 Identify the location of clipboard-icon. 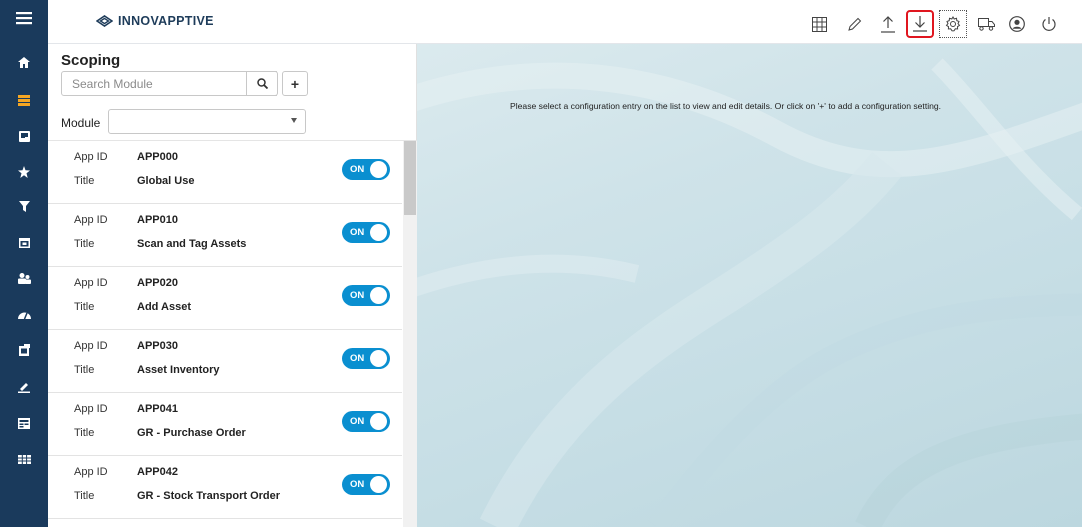
(24, 350).